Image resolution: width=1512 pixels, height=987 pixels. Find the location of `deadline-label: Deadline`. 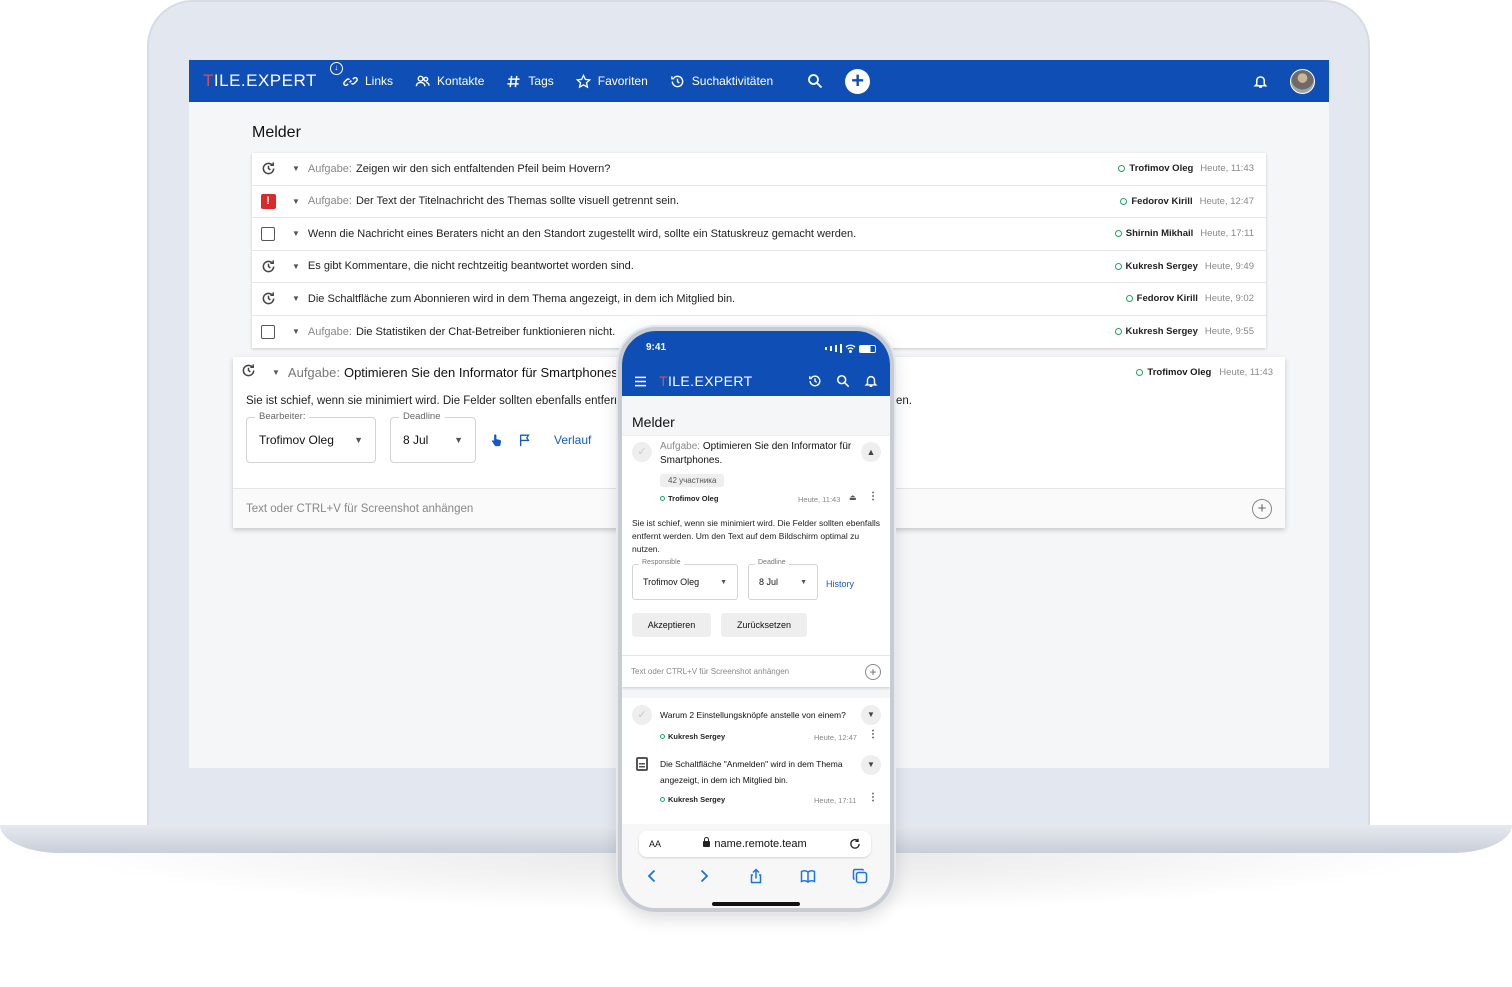

deadline-label: Deadline is located at coordinates (422, 416).